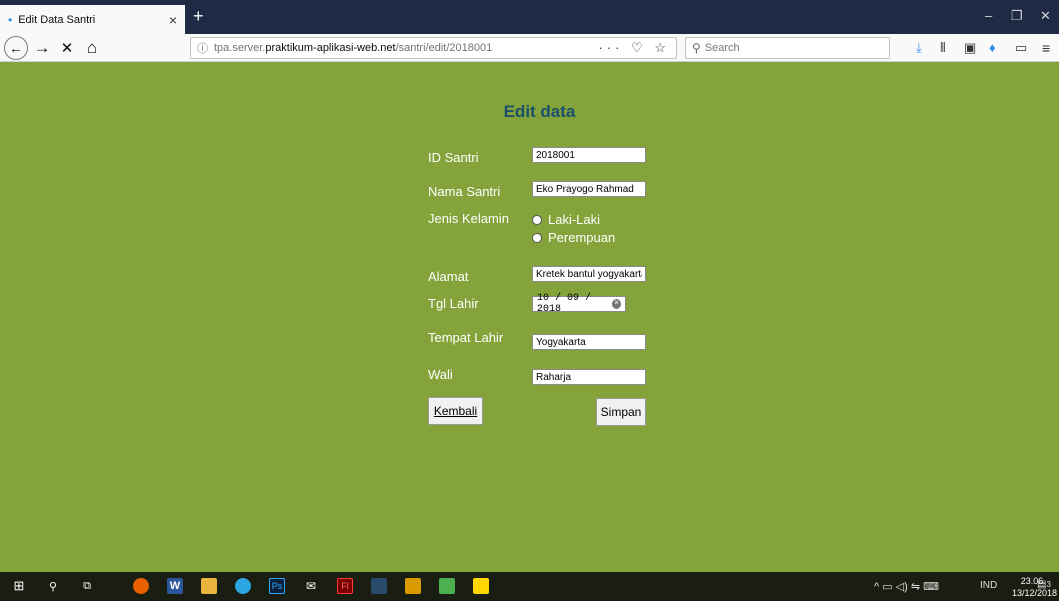  What do you see at coordinates (634, 48) in the screenshot?
I see `page-actions-icon: ··· ♡ ☆` at bounding box center [634, 48].